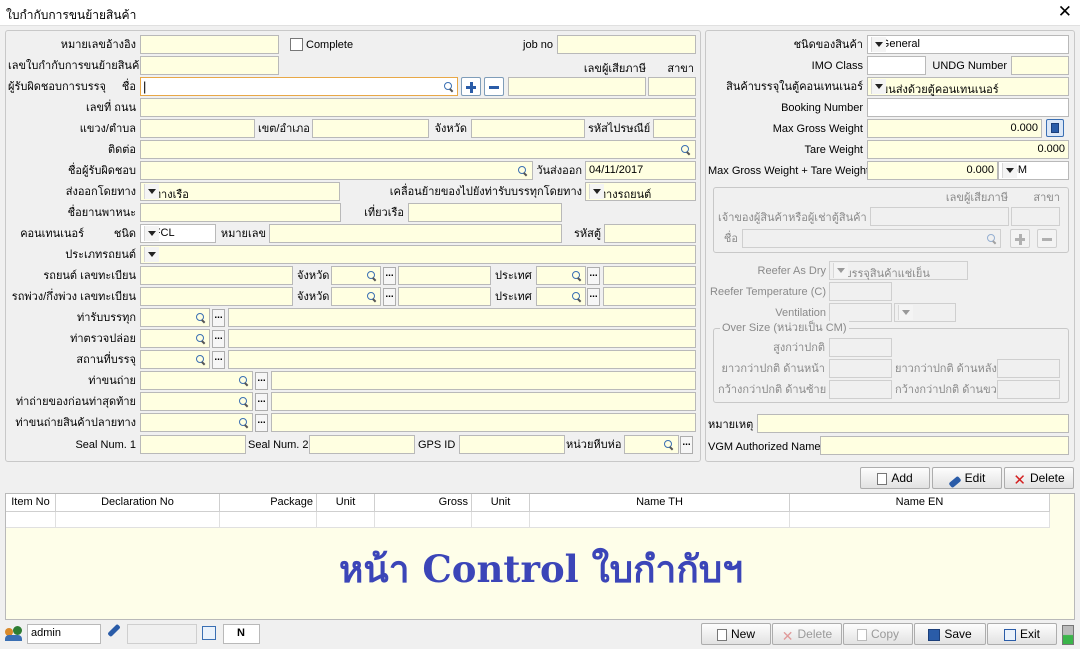 This screenshot has width=1080, height=649. What do you see at coordinates (925, 312) in the screenshot?
I see `ventilation-unit-select` at bounding box center [925, 312].